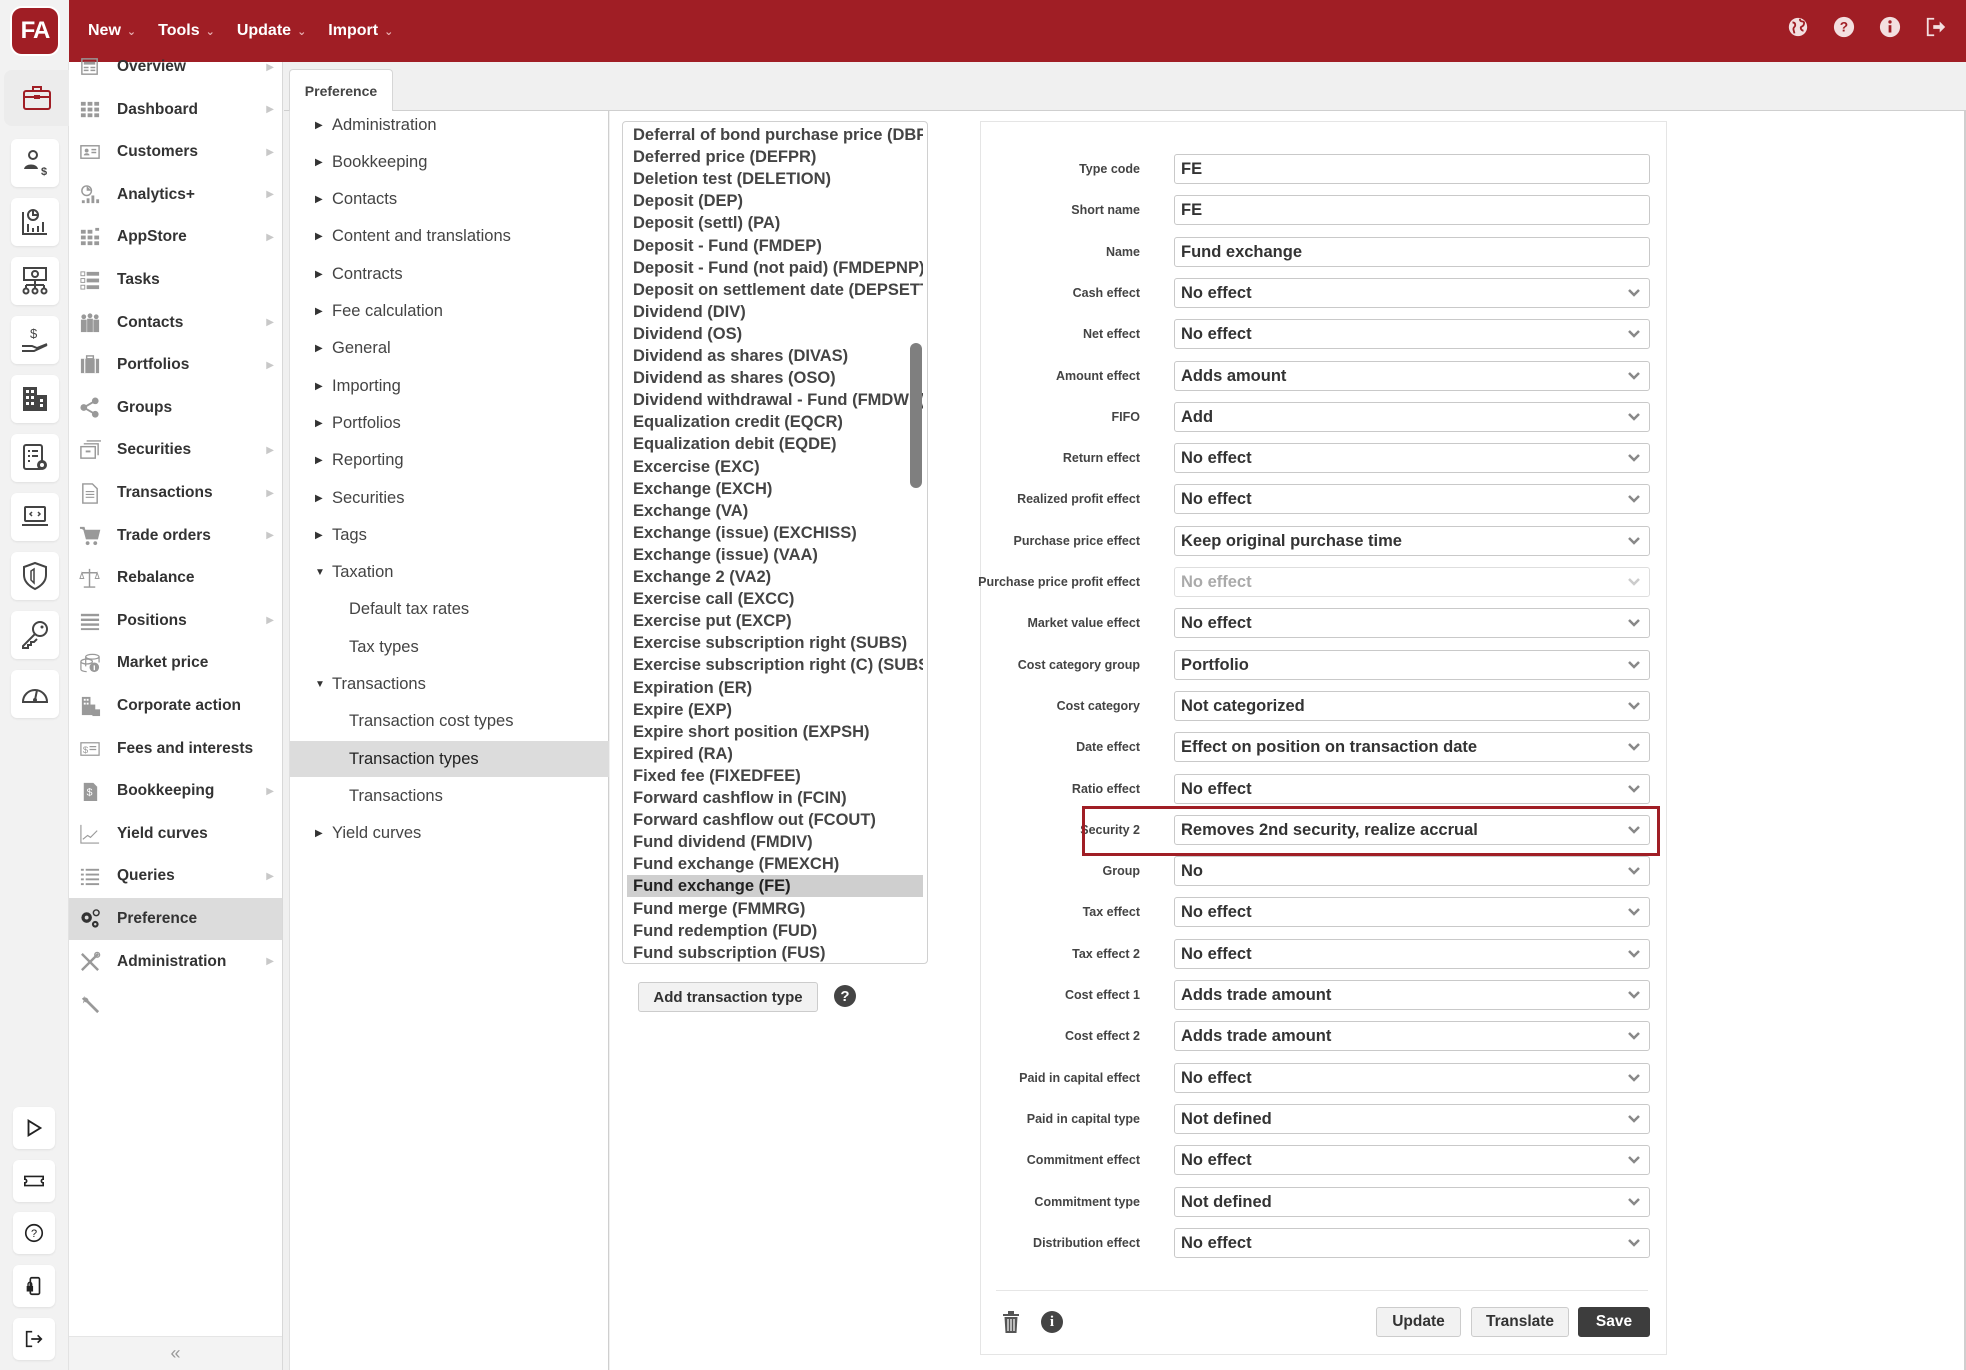 Image resolution: width=1966 pixels, height=1370 pixels. What do you see at coordinates (175, 365) in the screenshot?
I see `nav-item-portfolios: Portfolios ▶` at bounding box center [175, 365].